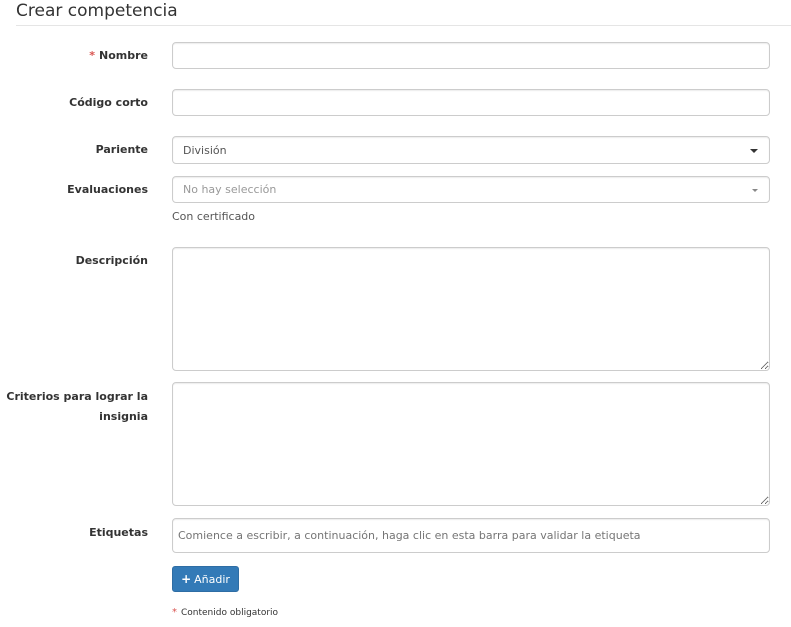  Describe the element at coordinates (403, 25) in the screenshot. I see `title-divider` at that location.